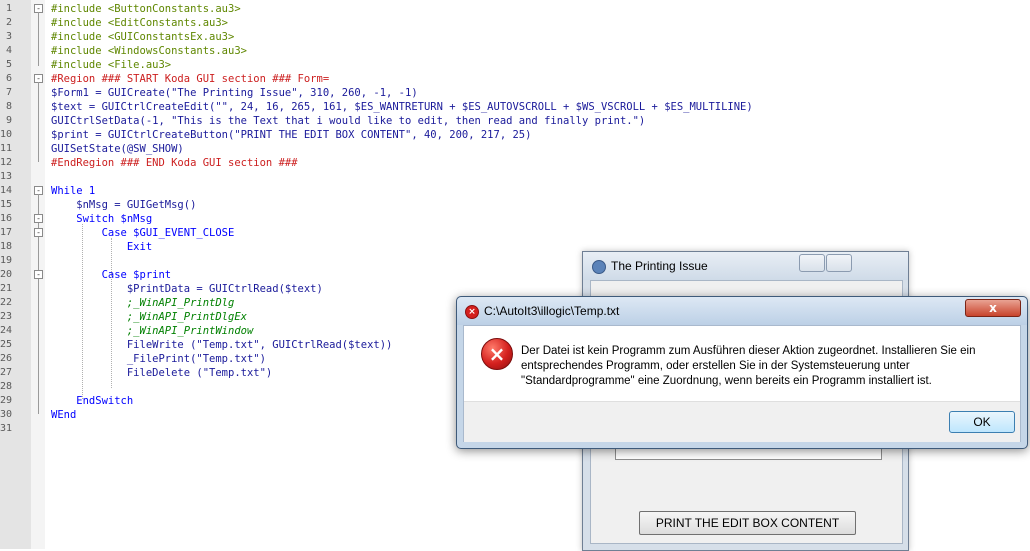 This screenshot has height=551, width=1030. What do you see at coordinates (158, 359) in the screenshot?
I see `code-line: _FilePrint("Temp.txt")` at bounding box center [158, 359].